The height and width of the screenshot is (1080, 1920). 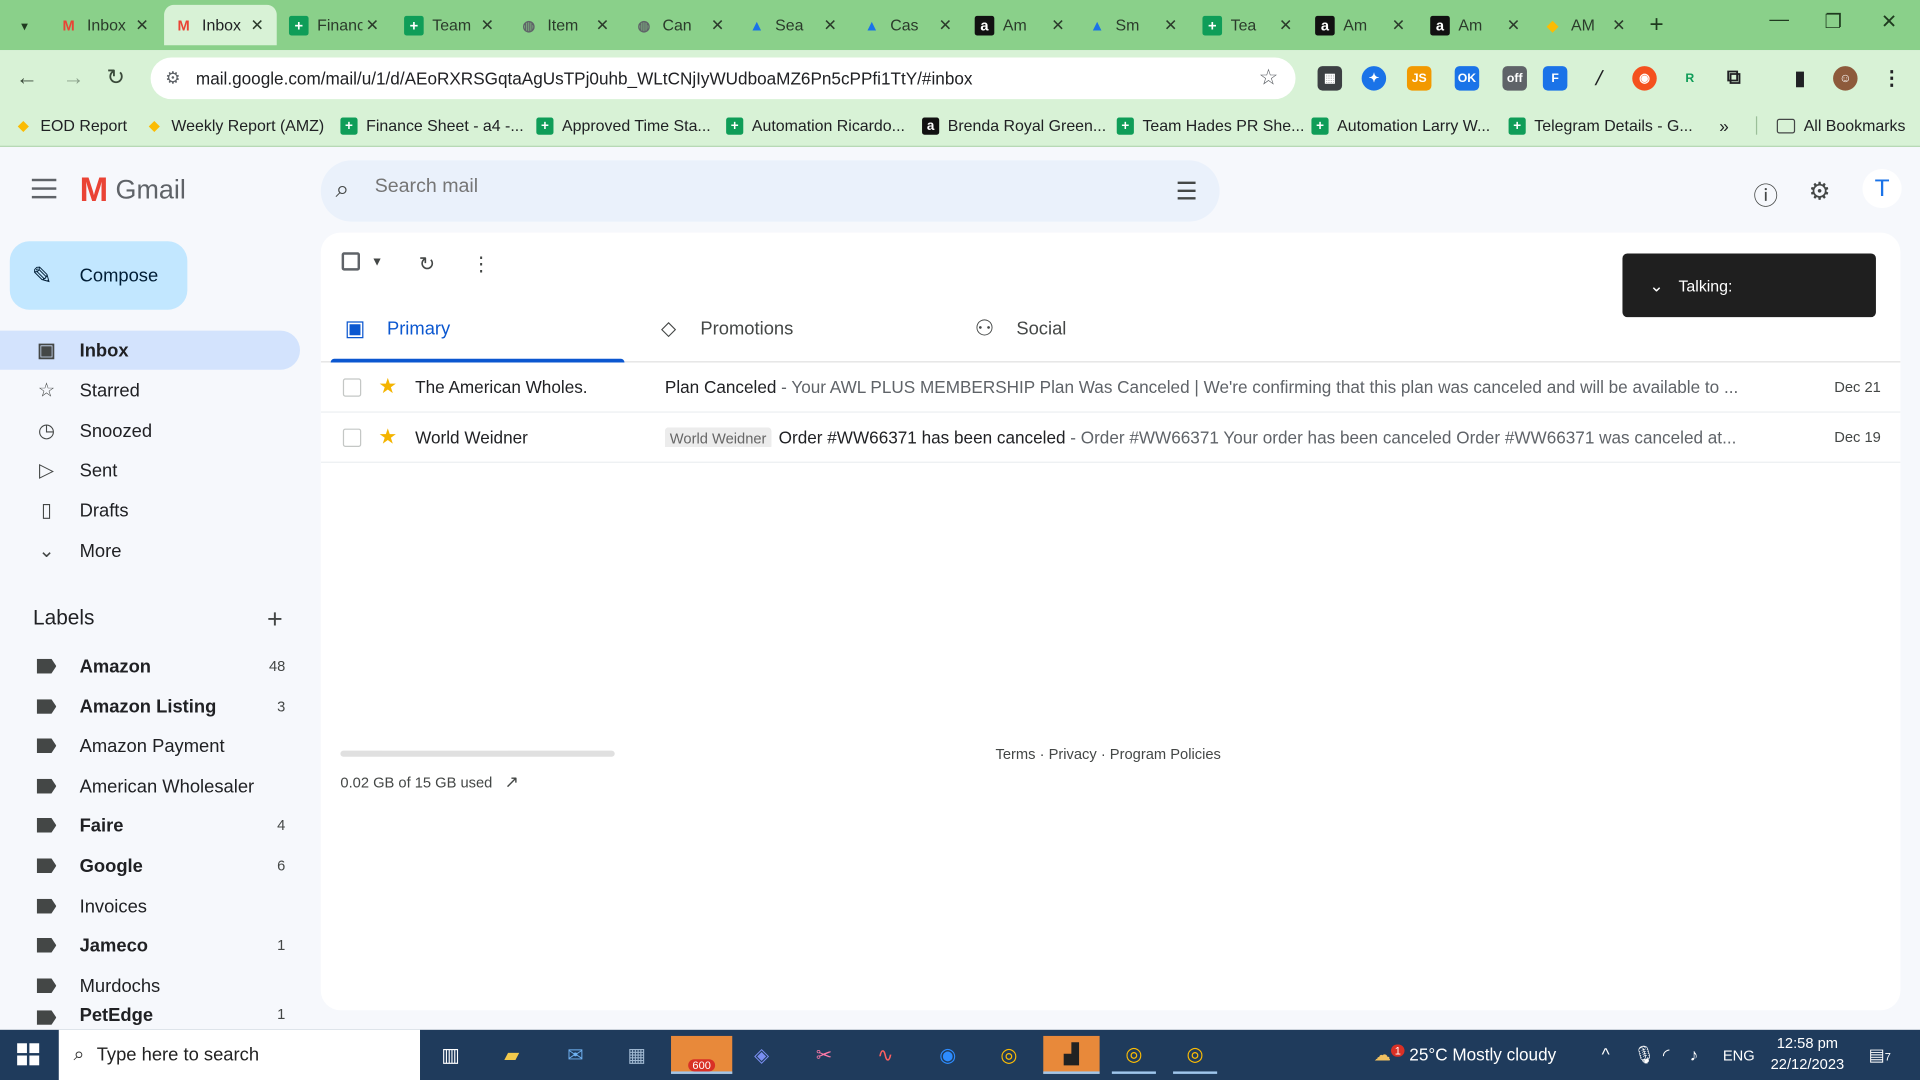 What do you see at coordinates (150, 706) in the screenshot?
I see `label-item: Amazon Listing 3` at bounding box center [150, 706].